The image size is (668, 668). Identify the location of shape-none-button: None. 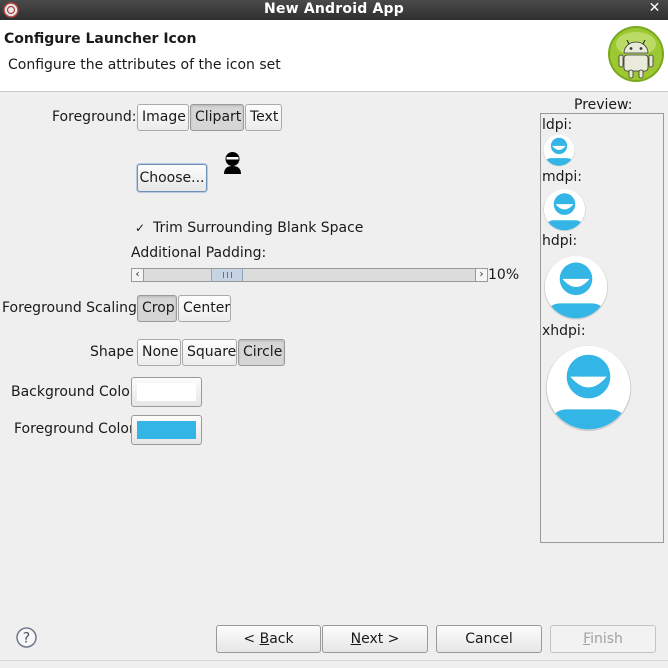
(159, 352).